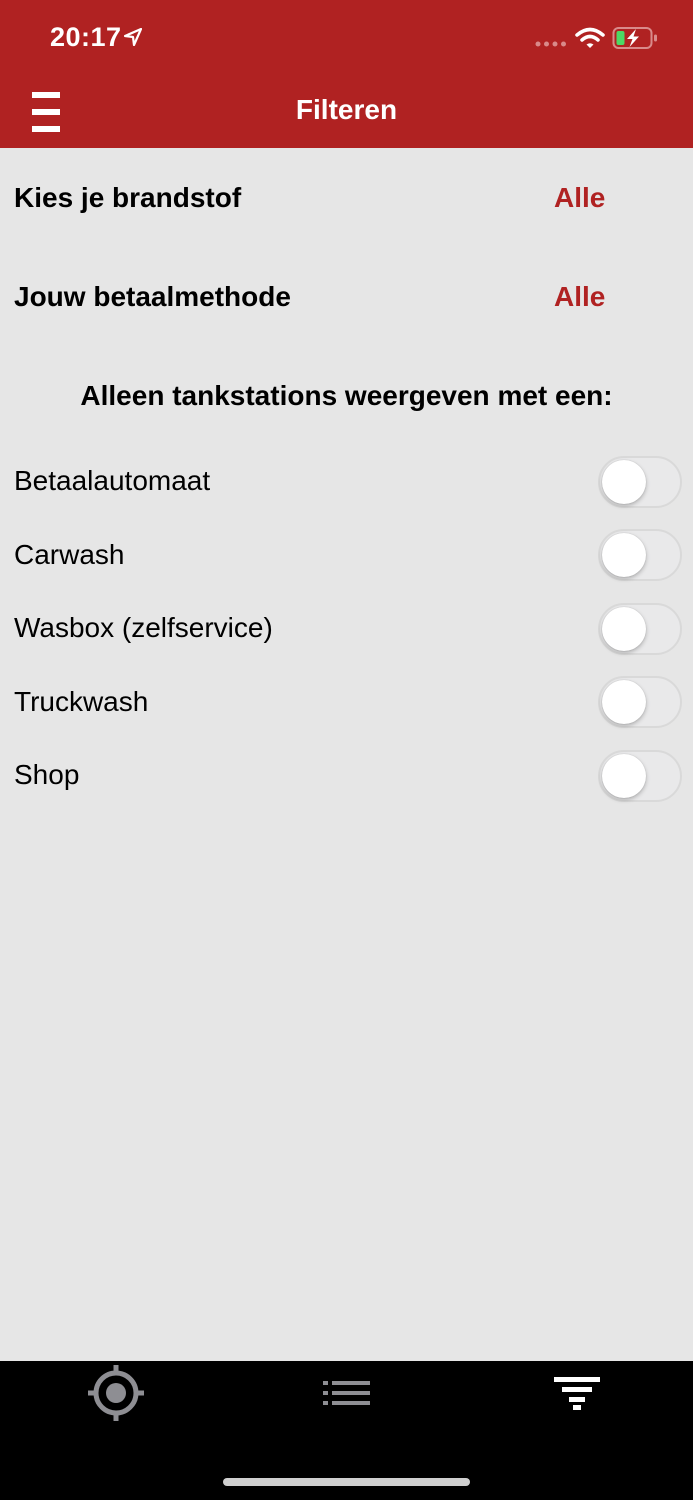 The width and height of the screenshot is (693, 1500). I want to click on fuel-select: Alle, so click(579, 198).